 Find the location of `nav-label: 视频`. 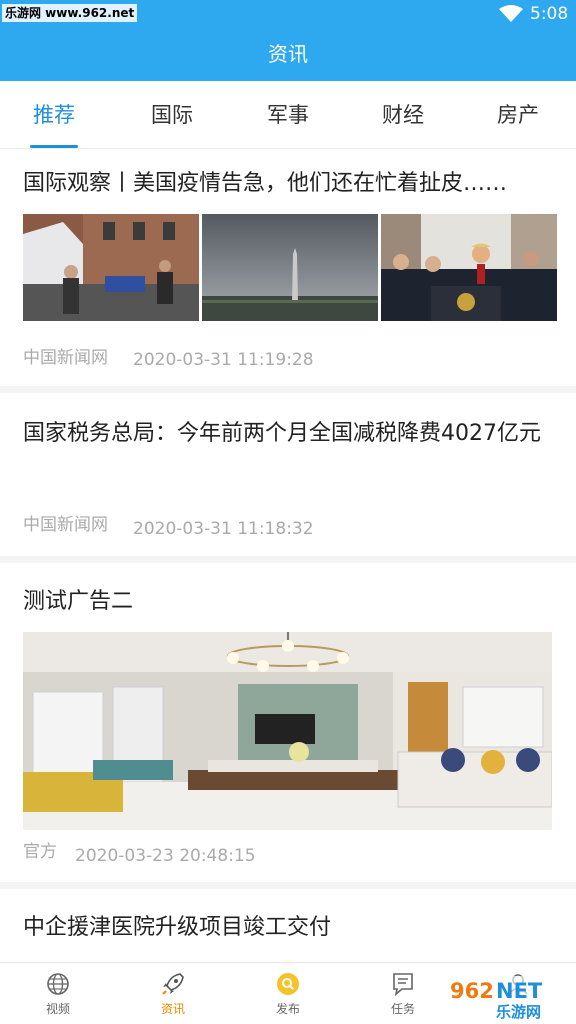

nav-label: 视频 is located at coordinates (57, 1009).